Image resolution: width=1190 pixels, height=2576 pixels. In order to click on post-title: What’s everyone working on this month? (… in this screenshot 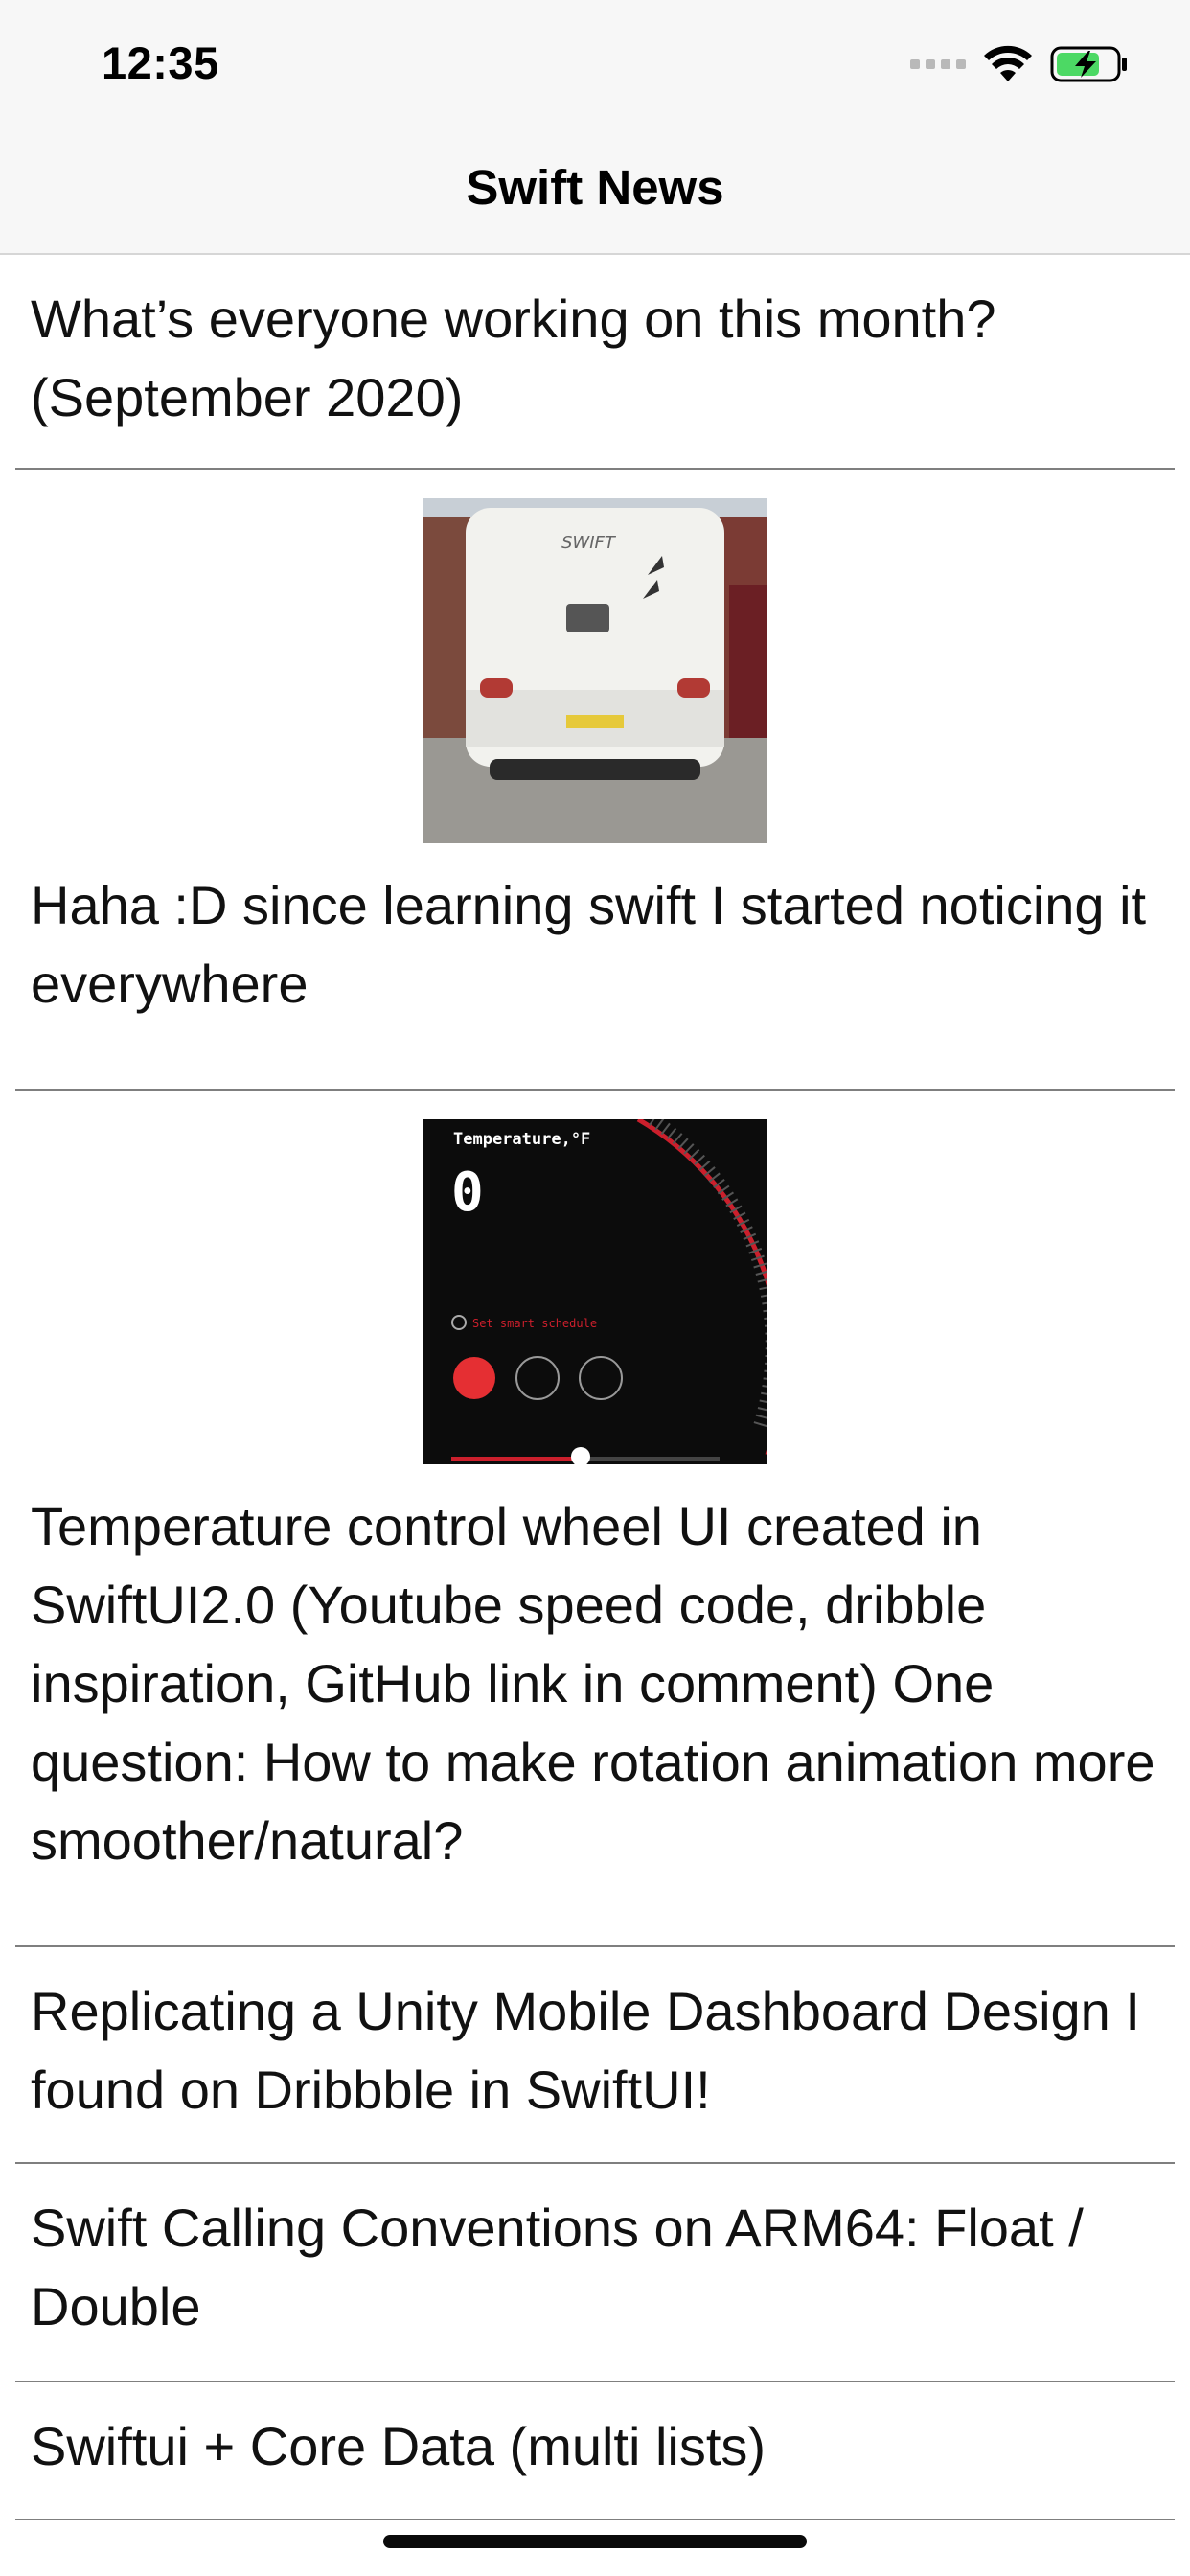, I will do `click(513, 357)`.